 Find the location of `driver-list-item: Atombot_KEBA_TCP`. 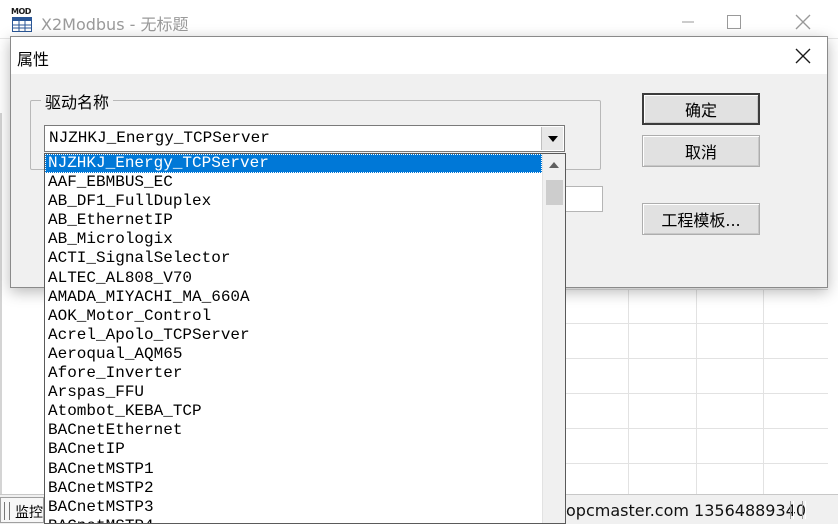

driver-list-item: Atombot_KEBA_TCP is located at coordinates (293, 411).